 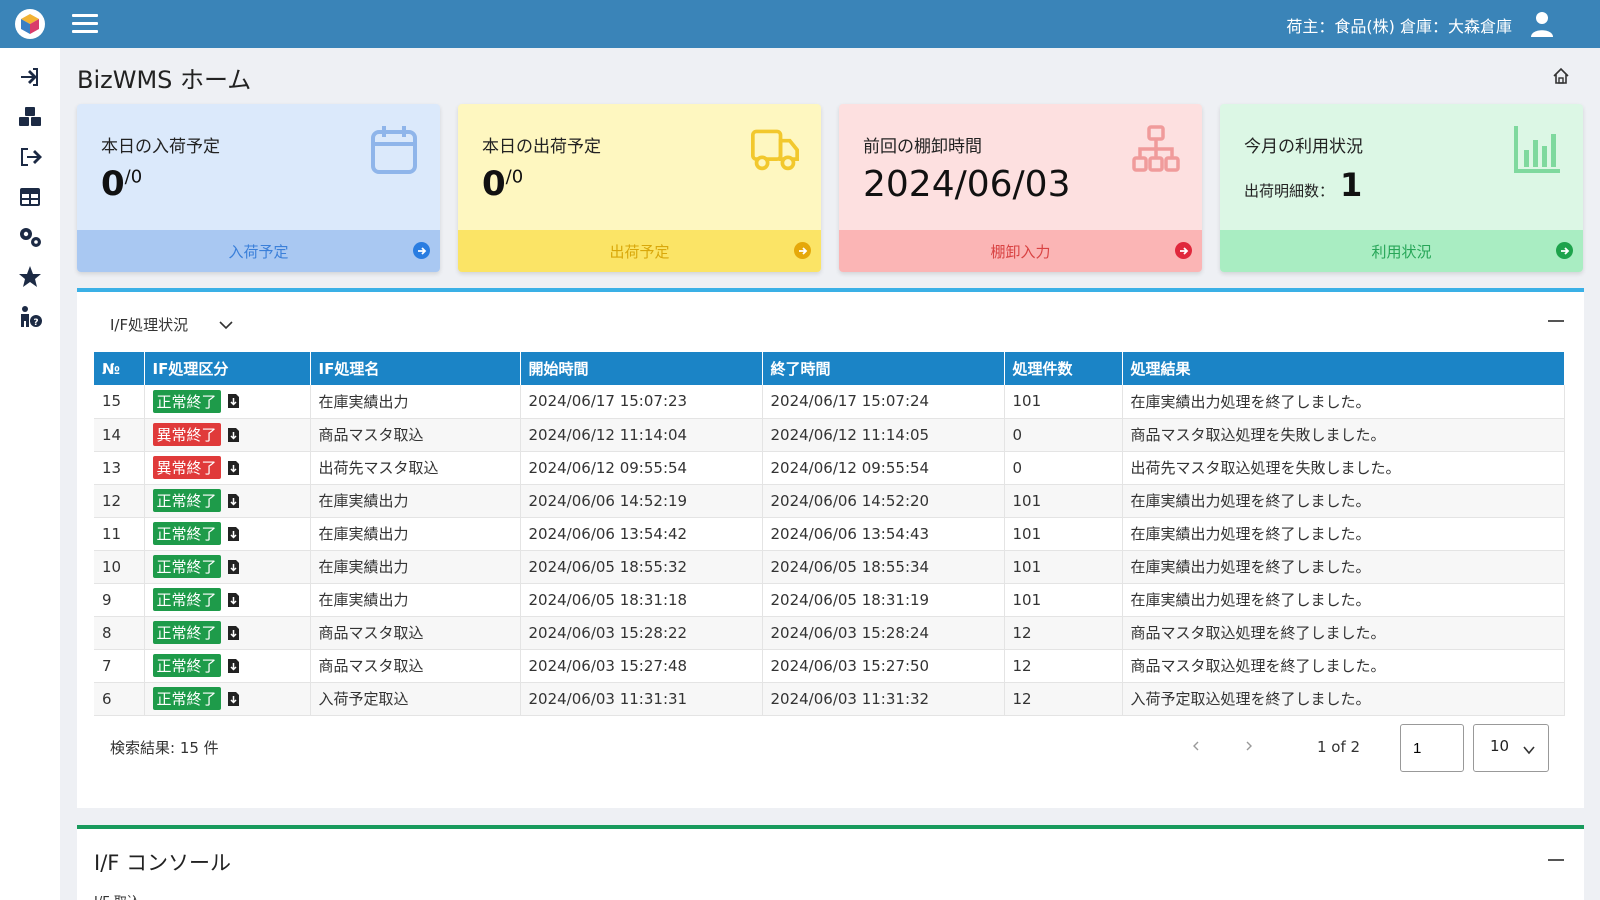 What do you see at coordinates (30, 237) in the screenshot?
I see `sidebar-item-settings` at bounding box center [30, 237].